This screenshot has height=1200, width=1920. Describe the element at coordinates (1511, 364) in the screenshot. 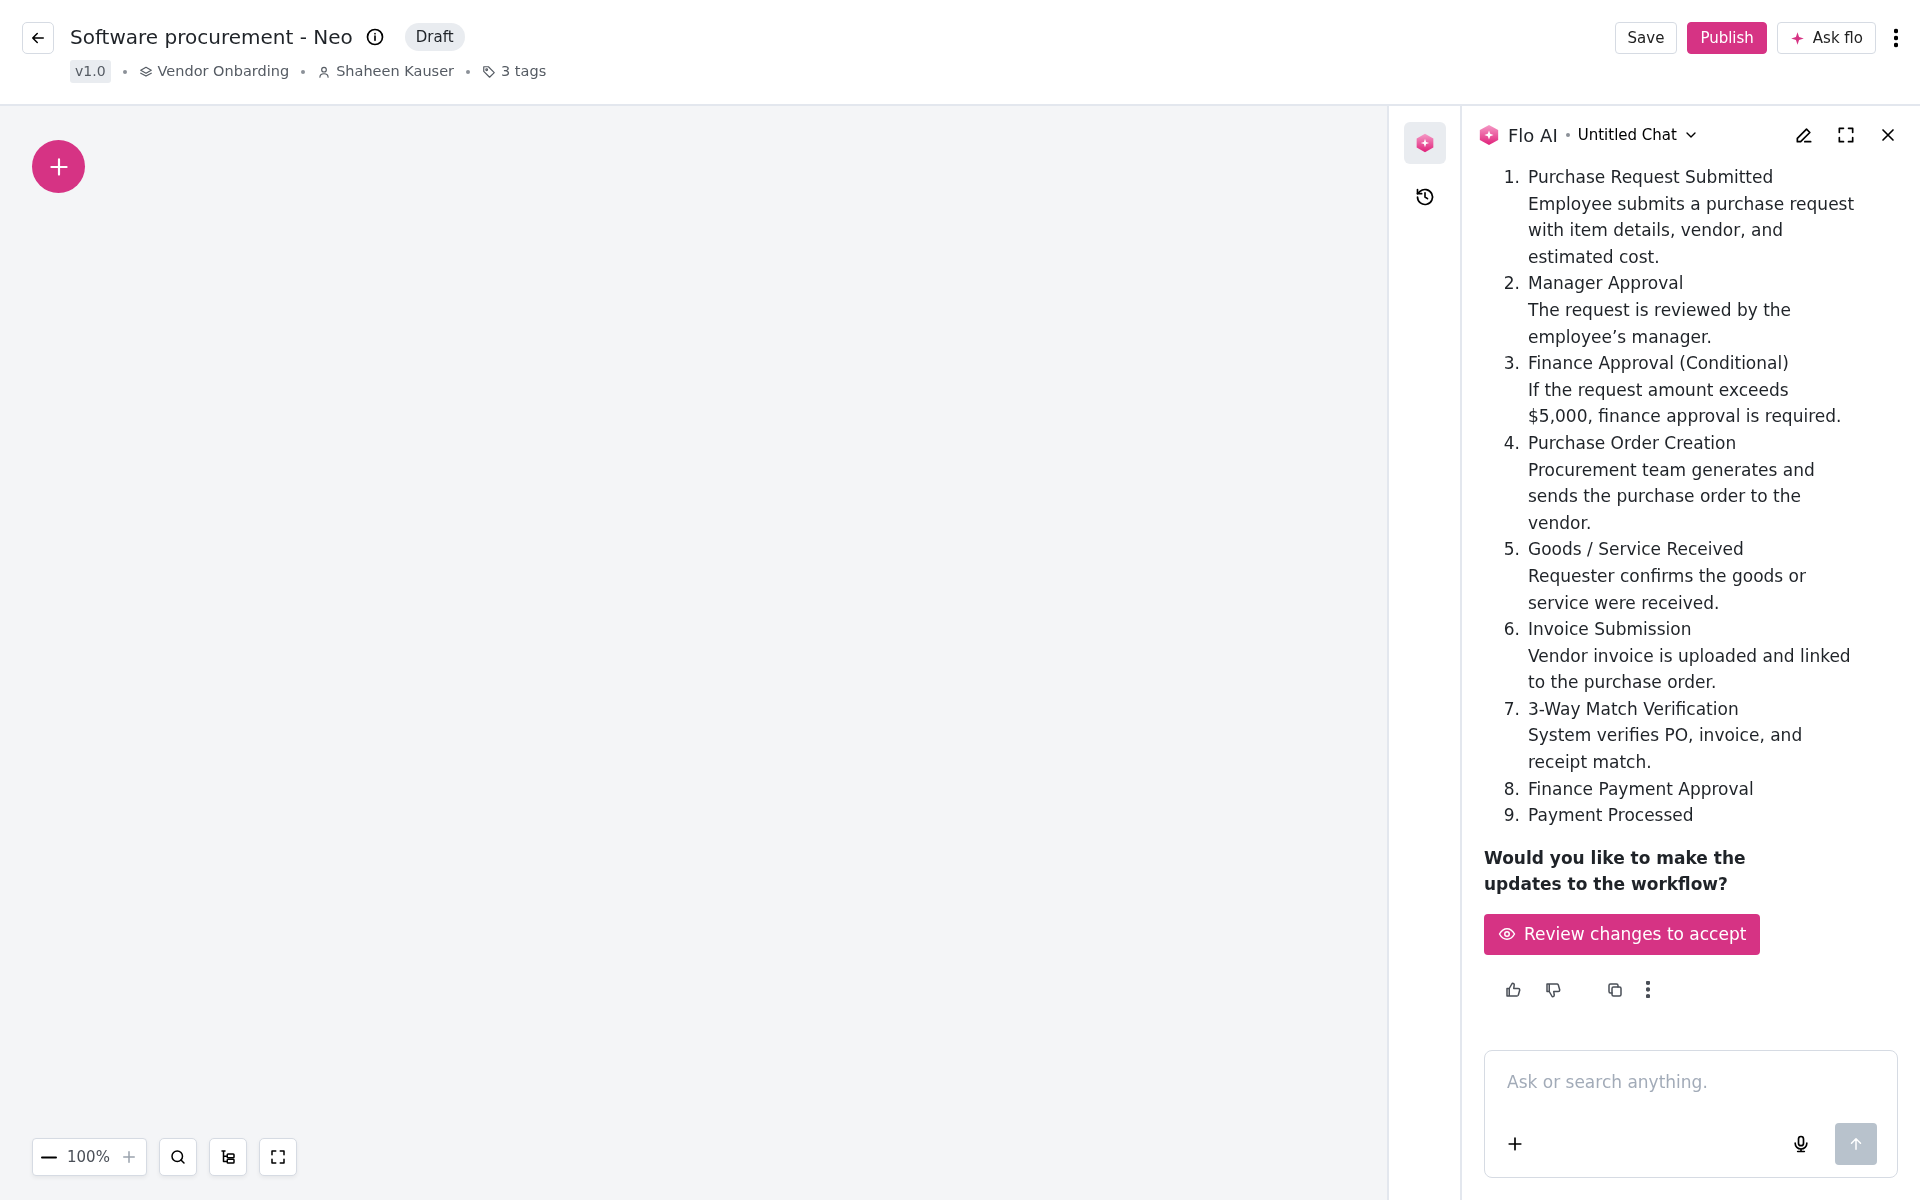

I see `step-number: 3.` at that location.